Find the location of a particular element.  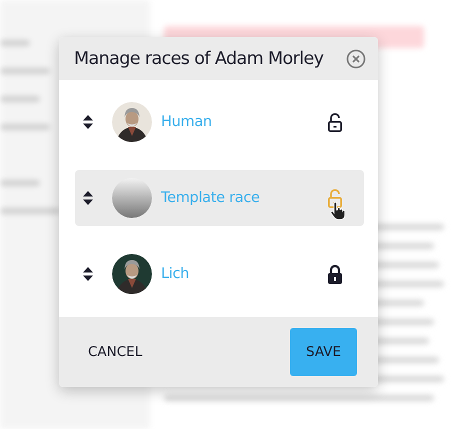

race-name: Lich is located at coordinates (243, 274).